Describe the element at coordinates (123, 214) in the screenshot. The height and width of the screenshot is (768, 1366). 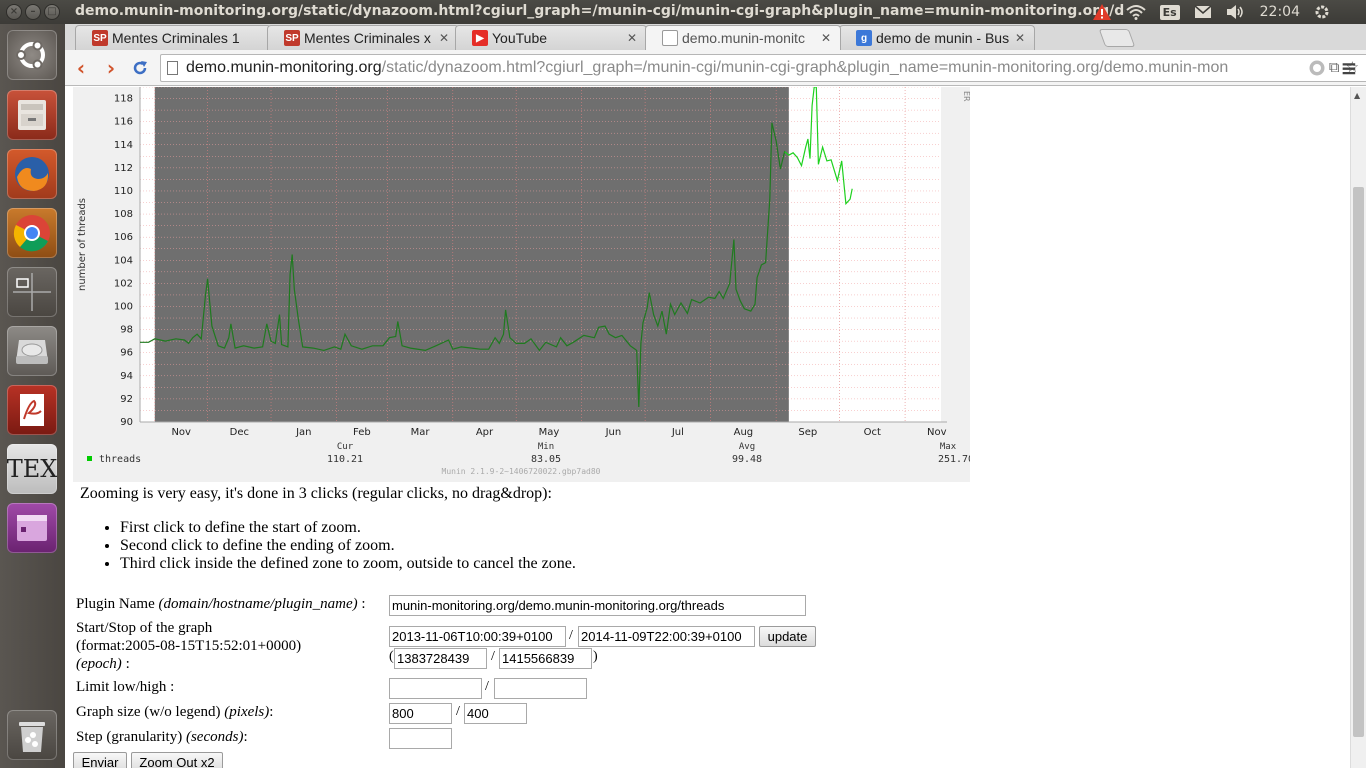
I see `y-tick-label: 108` at that location.